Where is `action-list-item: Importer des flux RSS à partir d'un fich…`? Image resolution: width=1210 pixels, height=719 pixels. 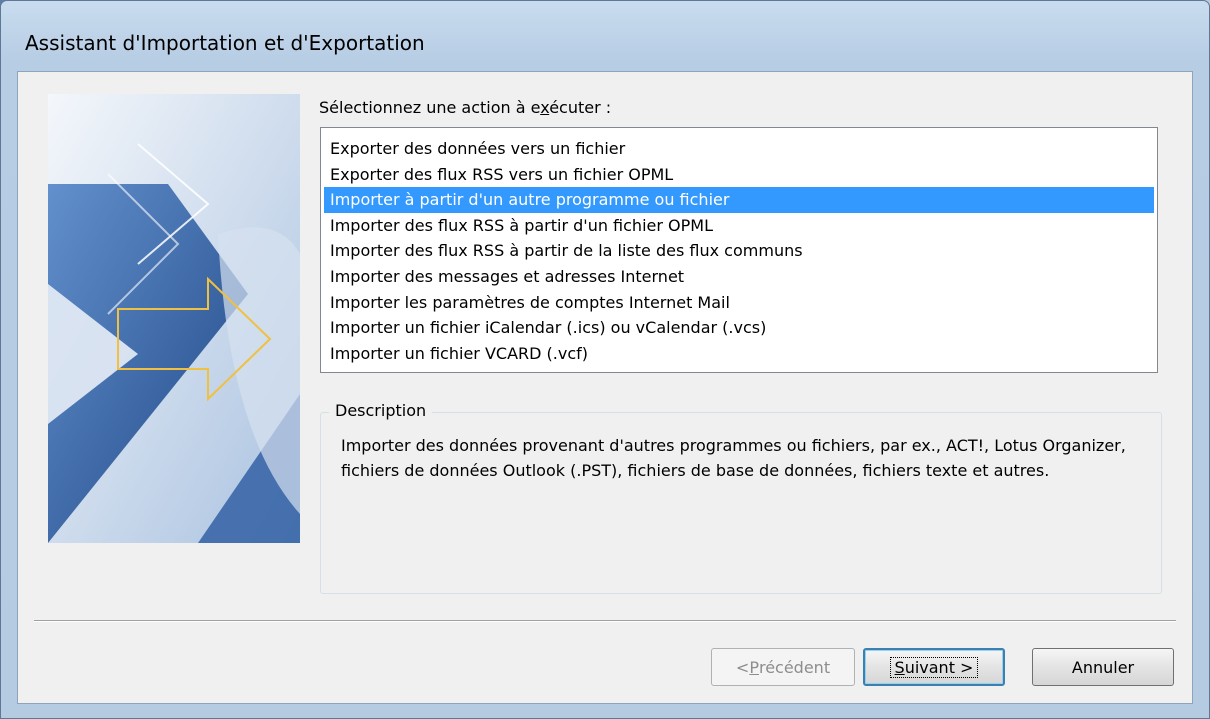
action-list-item: Importer des flux RSS à partir d'un fich… is located at coordinates (739, 226).